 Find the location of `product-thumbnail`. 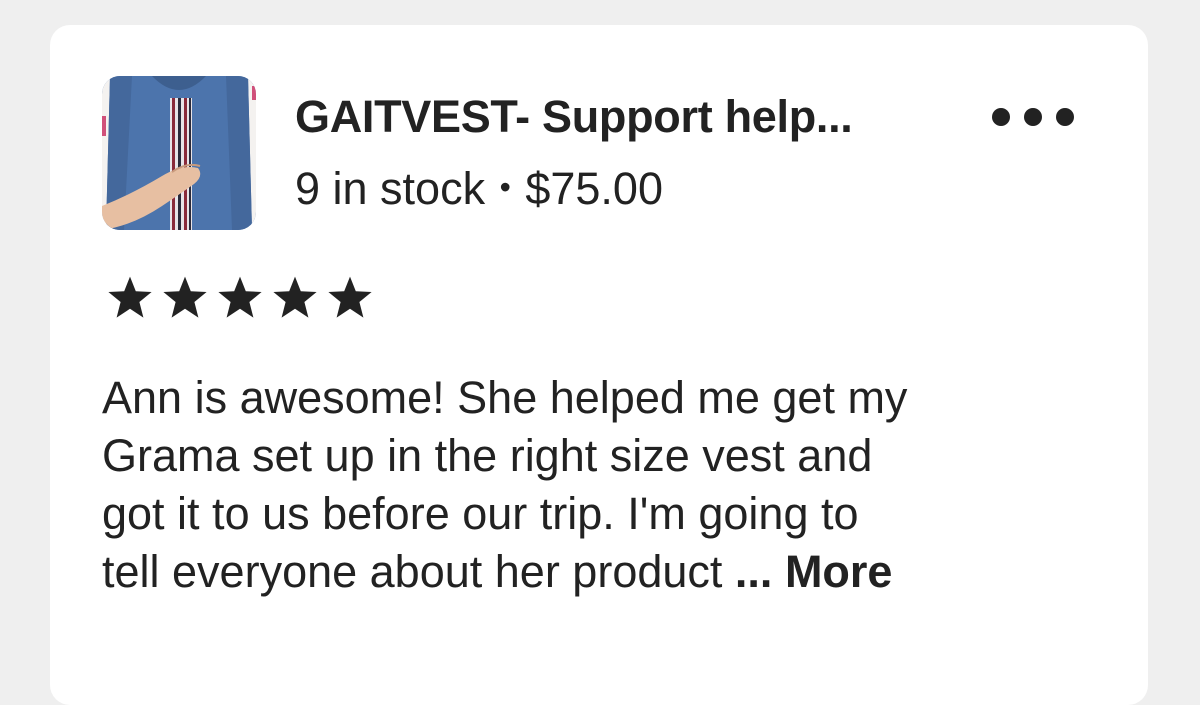

product-thumbnail is located at coordinates (179, 153).